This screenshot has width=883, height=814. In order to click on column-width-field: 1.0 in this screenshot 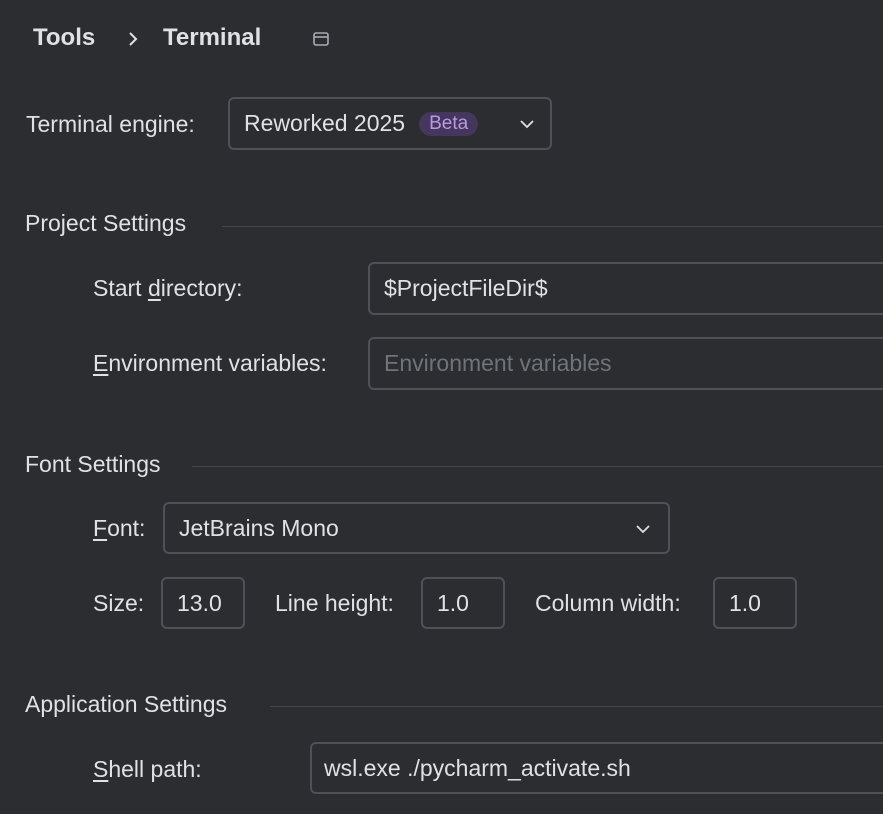, I will do `click(755, 603)`.